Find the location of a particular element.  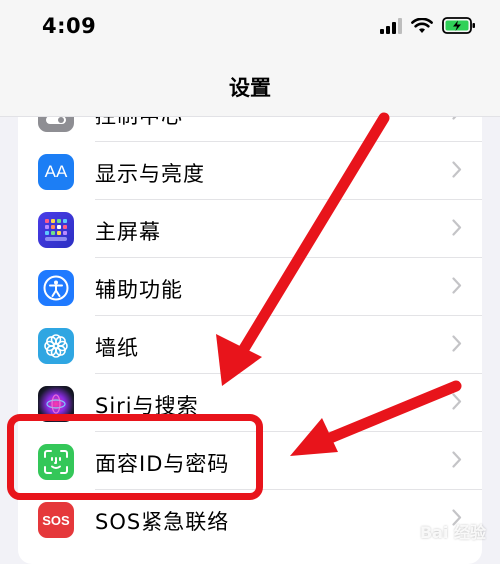

baidu-paw-icon is located at coordinates (404, 531).